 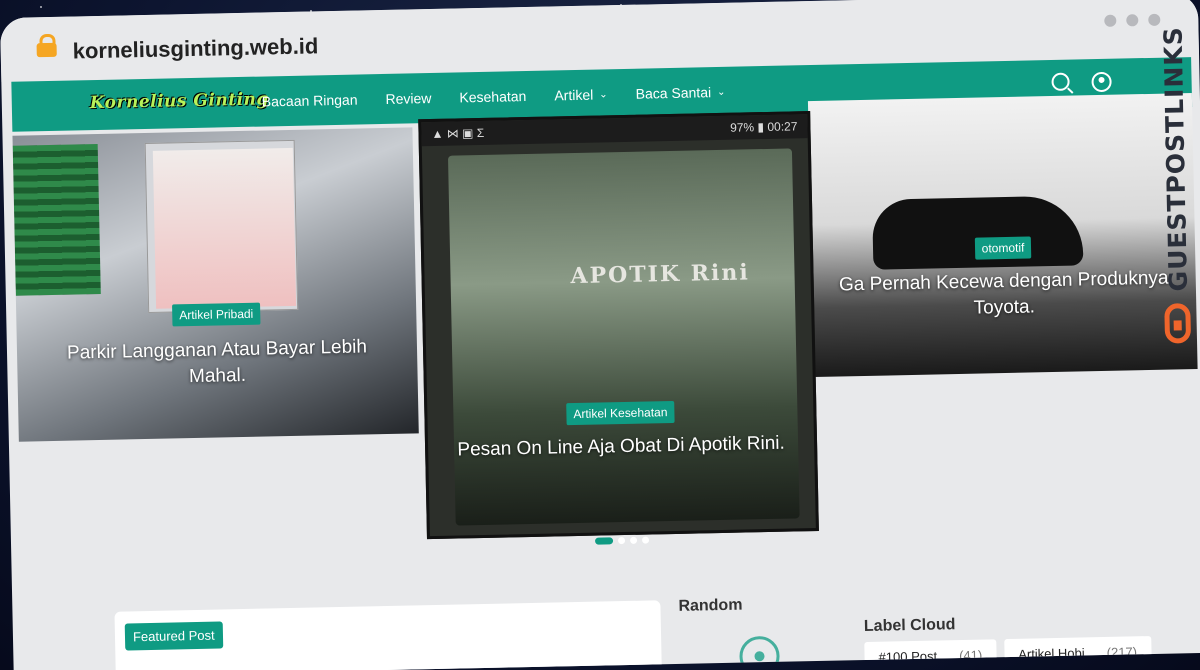 I want to click on category-tag: Artikel Kesehatan, so click(x=620, y=413).